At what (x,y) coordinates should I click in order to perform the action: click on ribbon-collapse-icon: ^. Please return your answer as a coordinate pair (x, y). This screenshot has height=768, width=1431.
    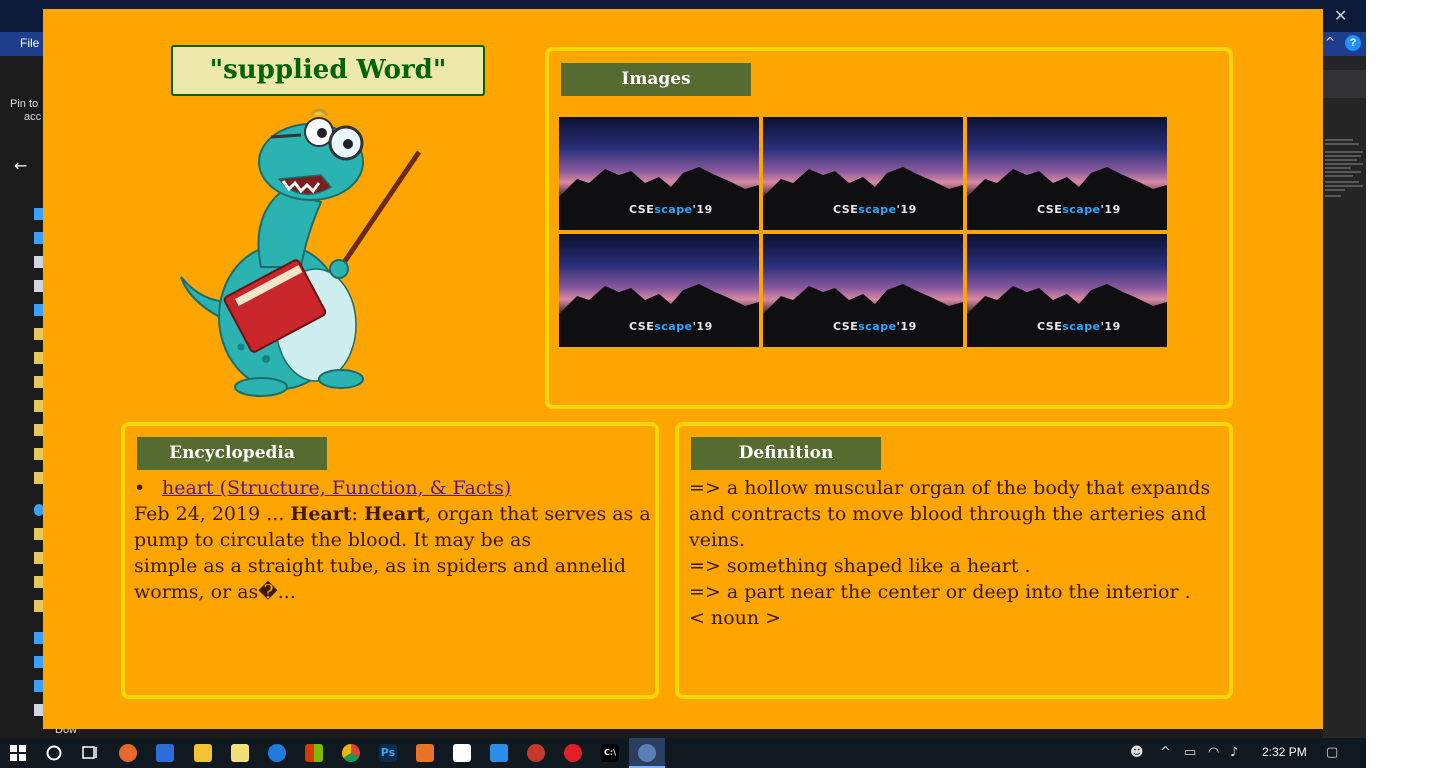
    Looking at the image, I should click on (1330, 42).